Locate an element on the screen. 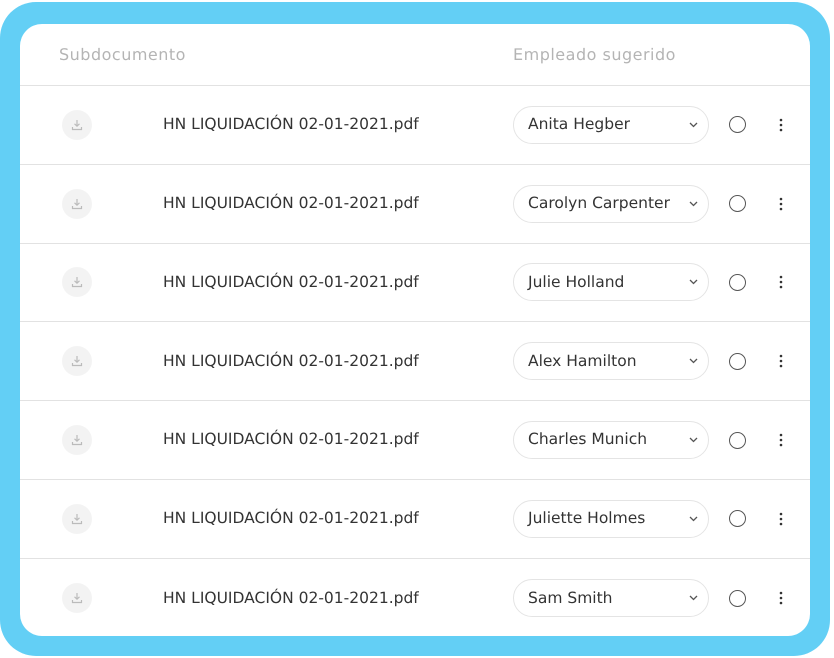 The image size is (834, 658). employee-dropdown: Julie Holland is located at coordinates (611, 282).